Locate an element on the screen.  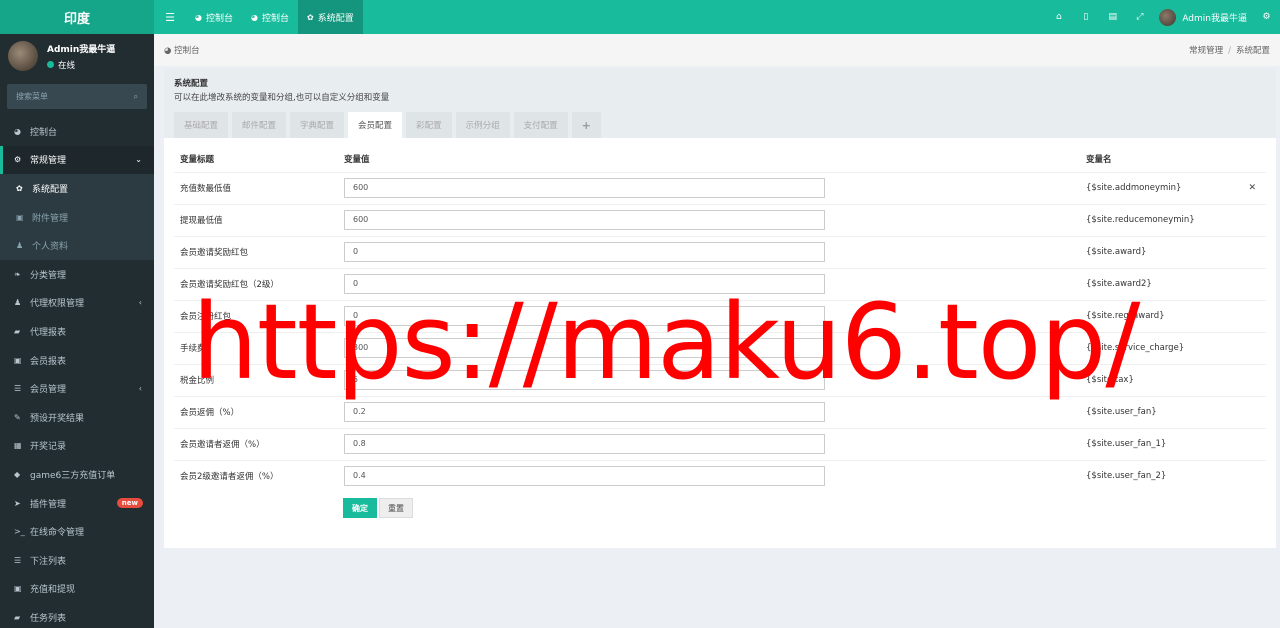
sidebar-item-tasks: ▰ 任务列表 is located at coordinates (77, 615).